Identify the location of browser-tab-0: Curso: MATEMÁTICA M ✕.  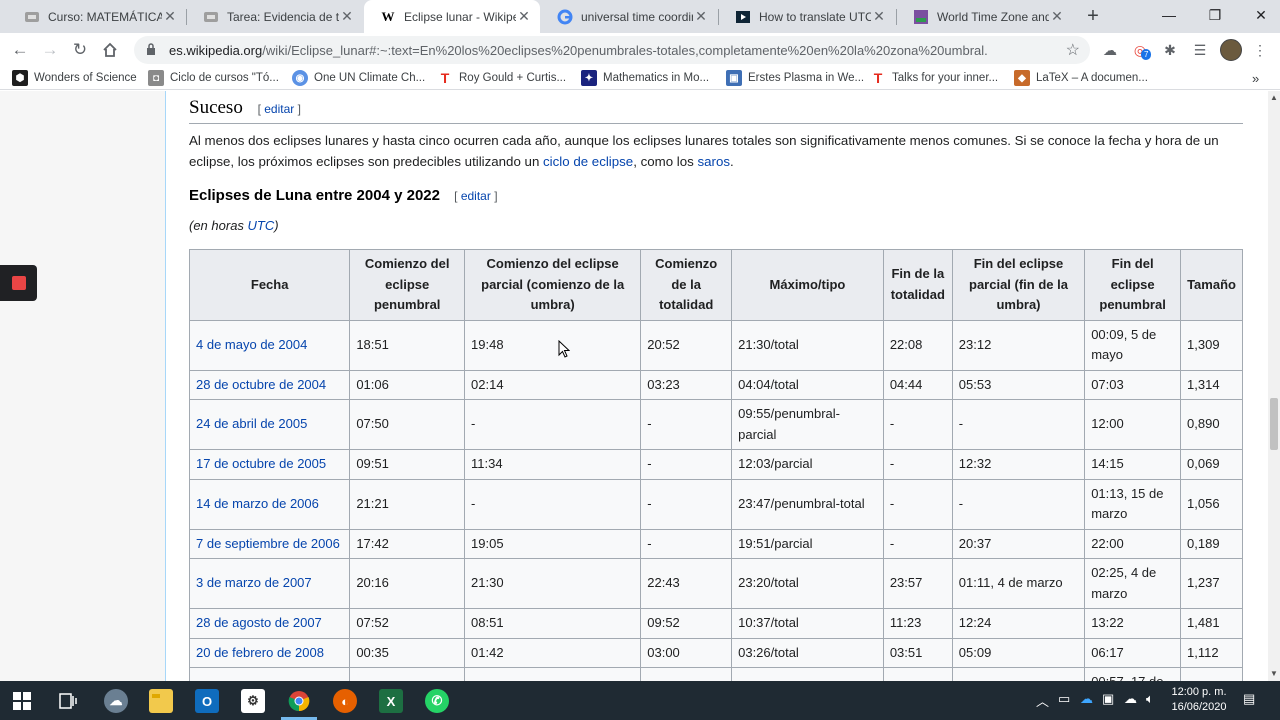
(97, 16).